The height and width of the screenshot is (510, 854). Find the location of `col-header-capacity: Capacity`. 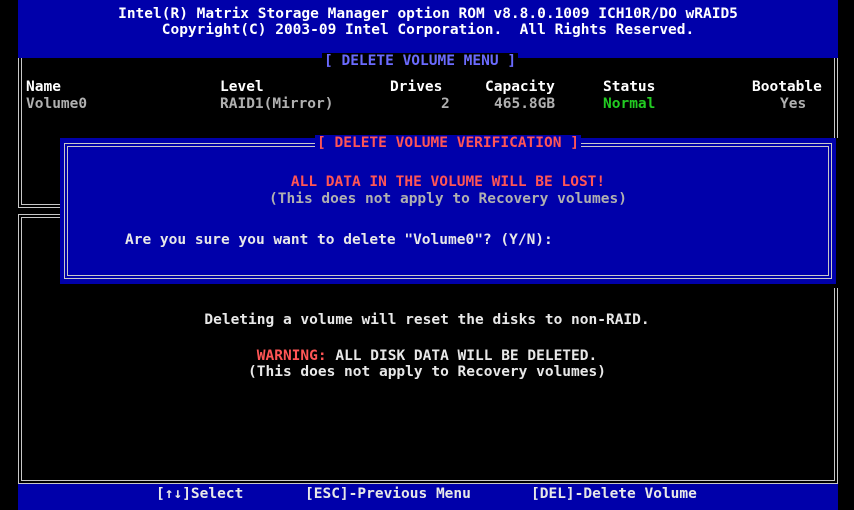

col-header-capacity: Capacity is located at coordinates (520, 87).